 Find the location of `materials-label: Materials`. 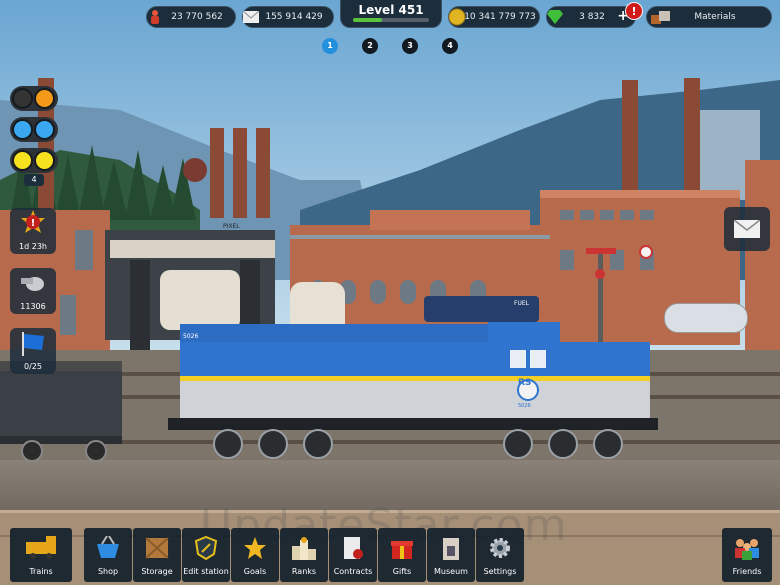

materials-label: Materials is located at coordinates (708, 17).